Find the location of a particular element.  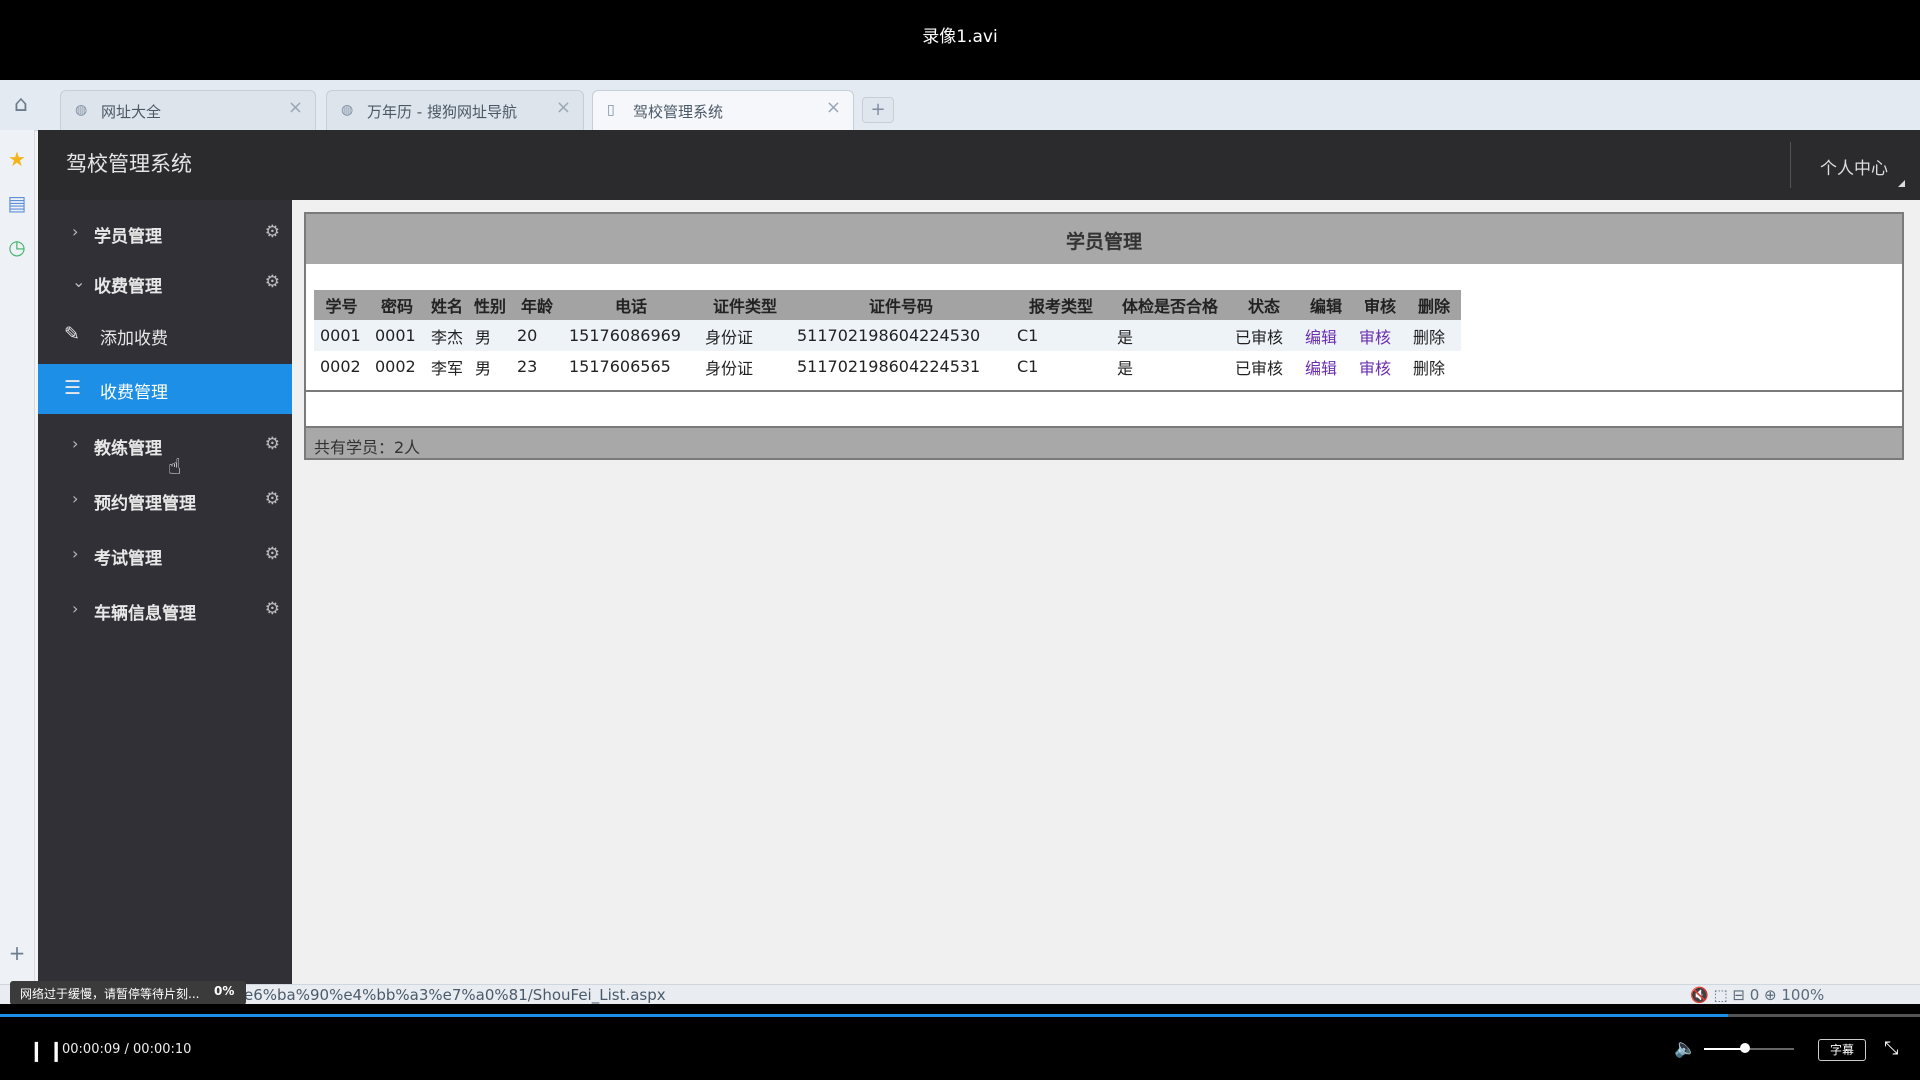

tab-driving-school: ▯ 驾校管理系统 × is located at coordinates (723, 110).